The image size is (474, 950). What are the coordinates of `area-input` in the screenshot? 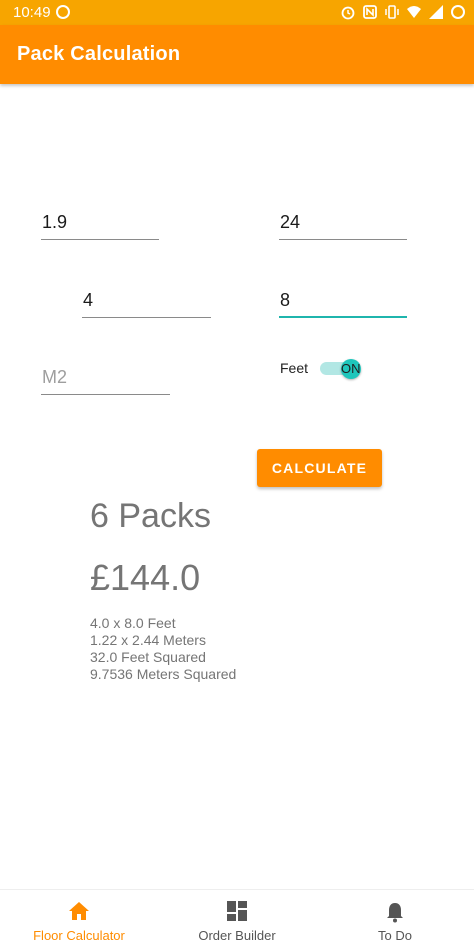 It's located at (105, 377).